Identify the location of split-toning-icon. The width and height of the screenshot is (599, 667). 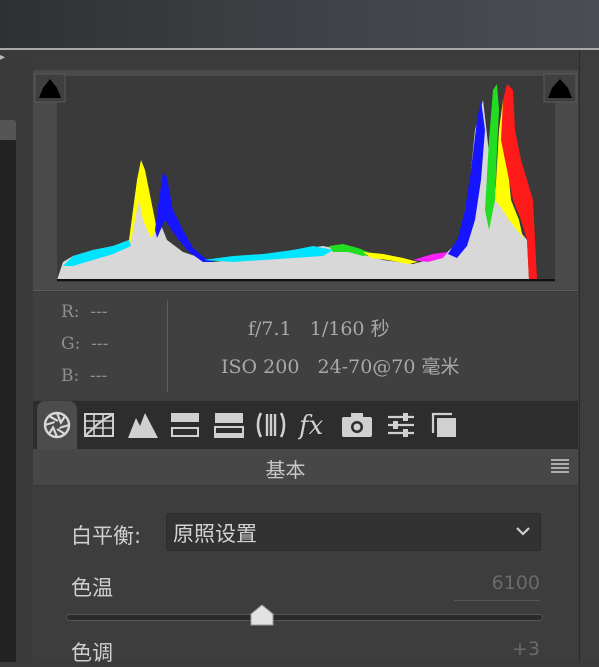
(229, 425).